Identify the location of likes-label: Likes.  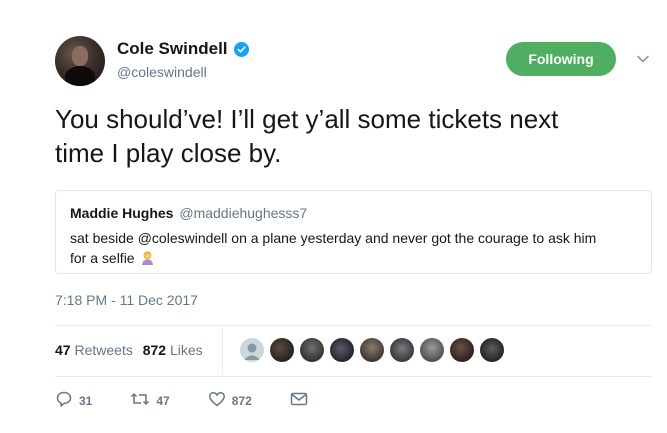
(186, 350).